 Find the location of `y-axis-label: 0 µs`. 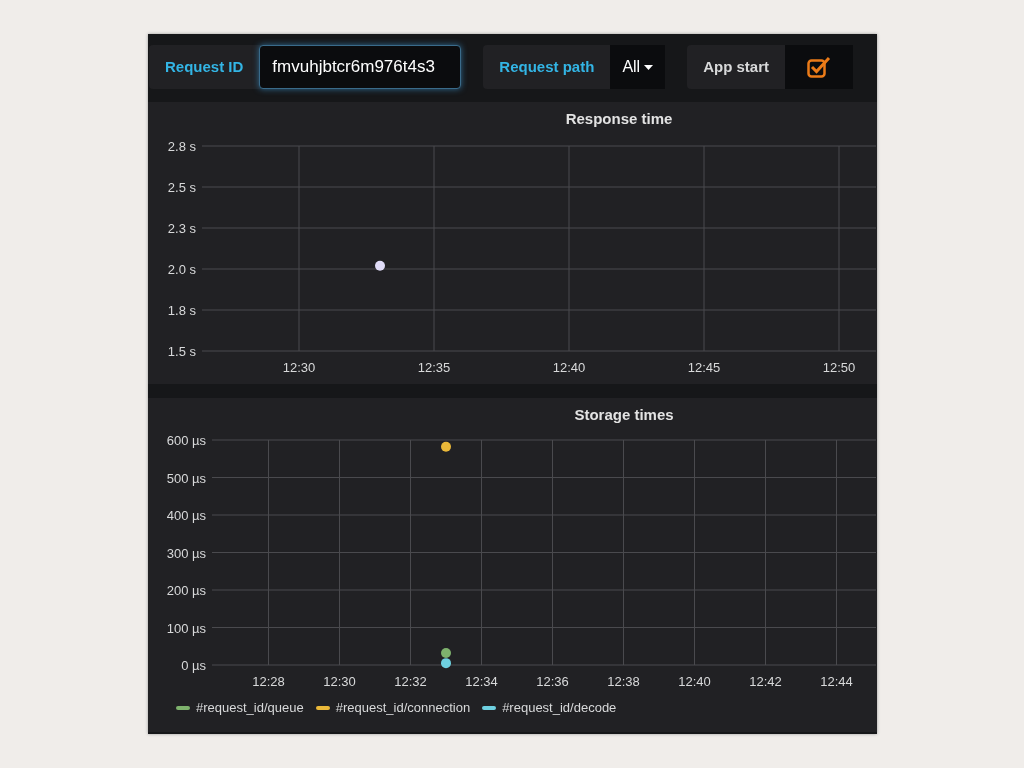

y-axis-label: 0 µs is located at coordinates (193, 665).